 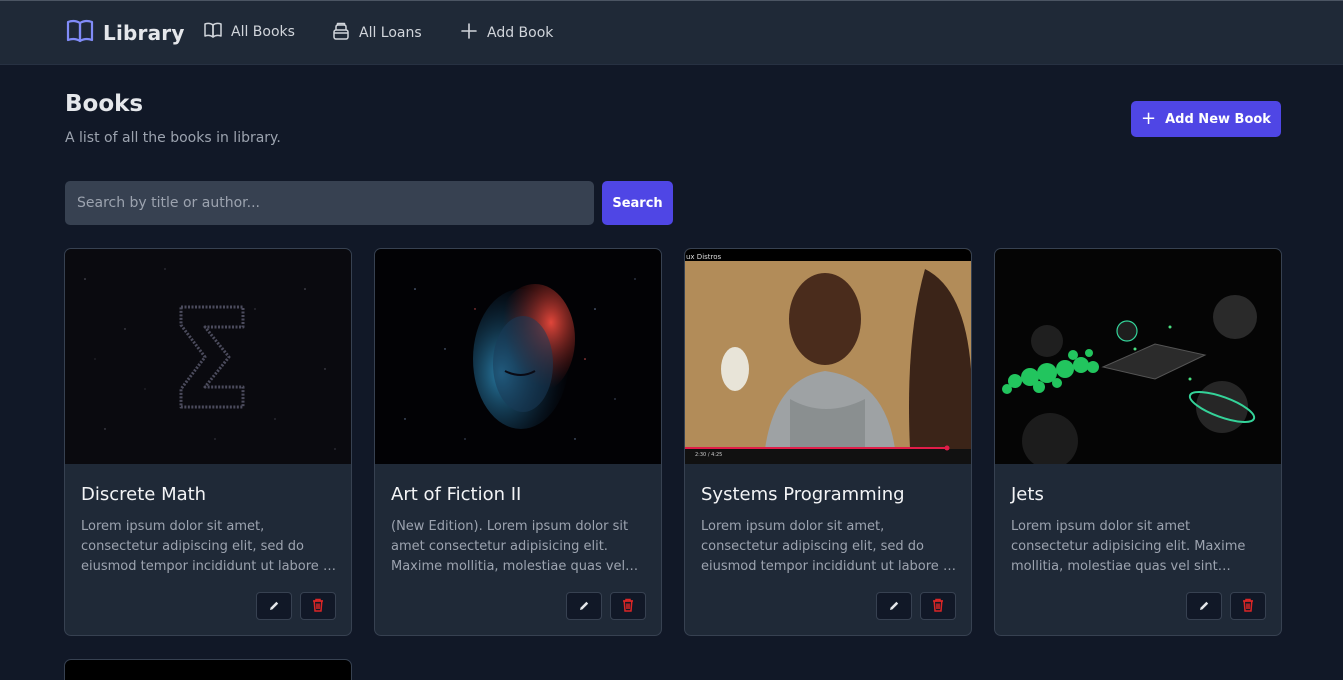 I want to click on book-cover-image: ux Distros 2:30 / 4:25, so click(x=828, y=356).